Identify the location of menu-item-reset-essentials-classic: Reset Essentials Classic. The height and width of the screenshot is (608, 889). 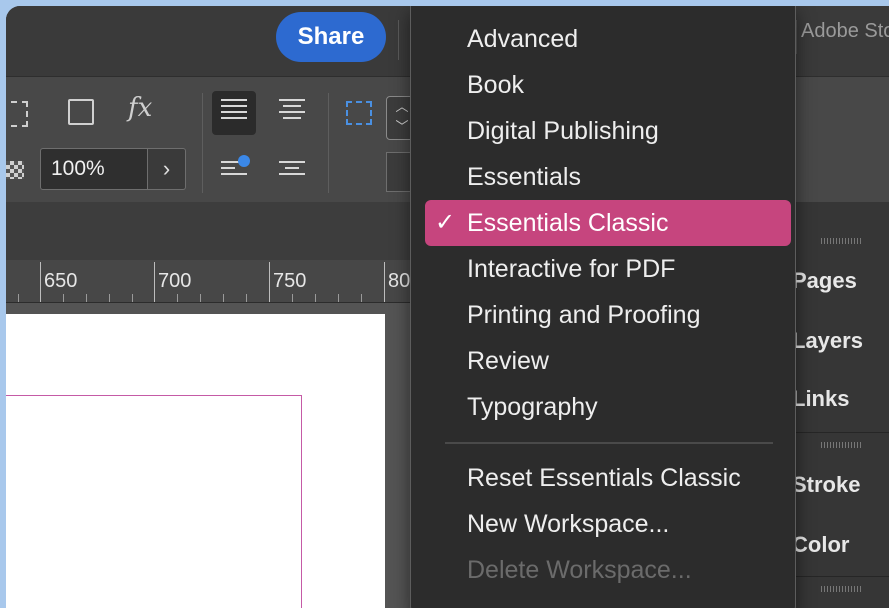
(608, 478).